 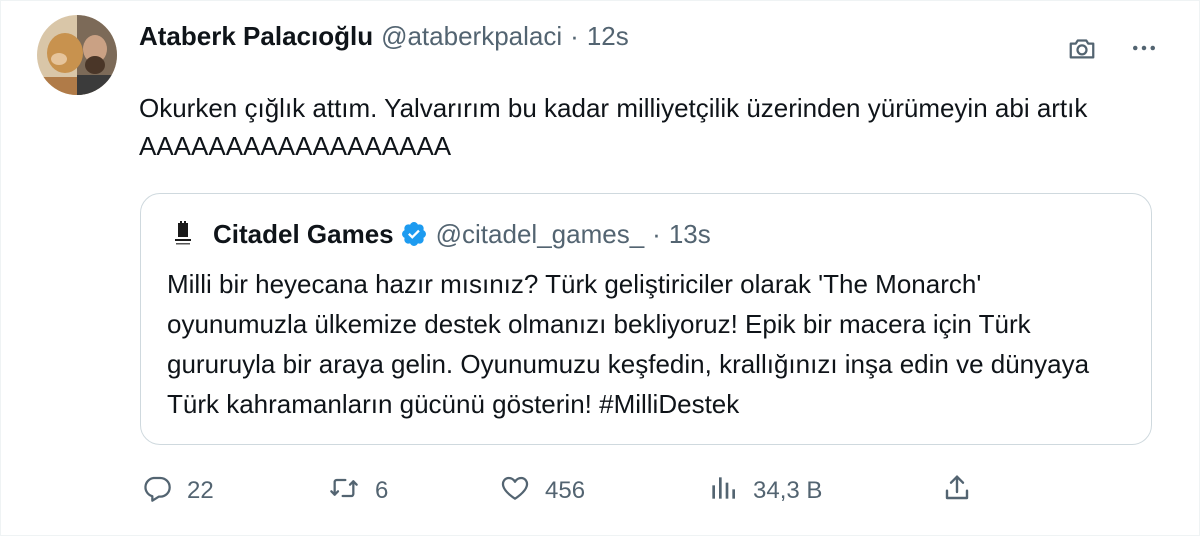 I want to click on action-bar: 22 6 456 34,3 B, so click(x=561, y=491).